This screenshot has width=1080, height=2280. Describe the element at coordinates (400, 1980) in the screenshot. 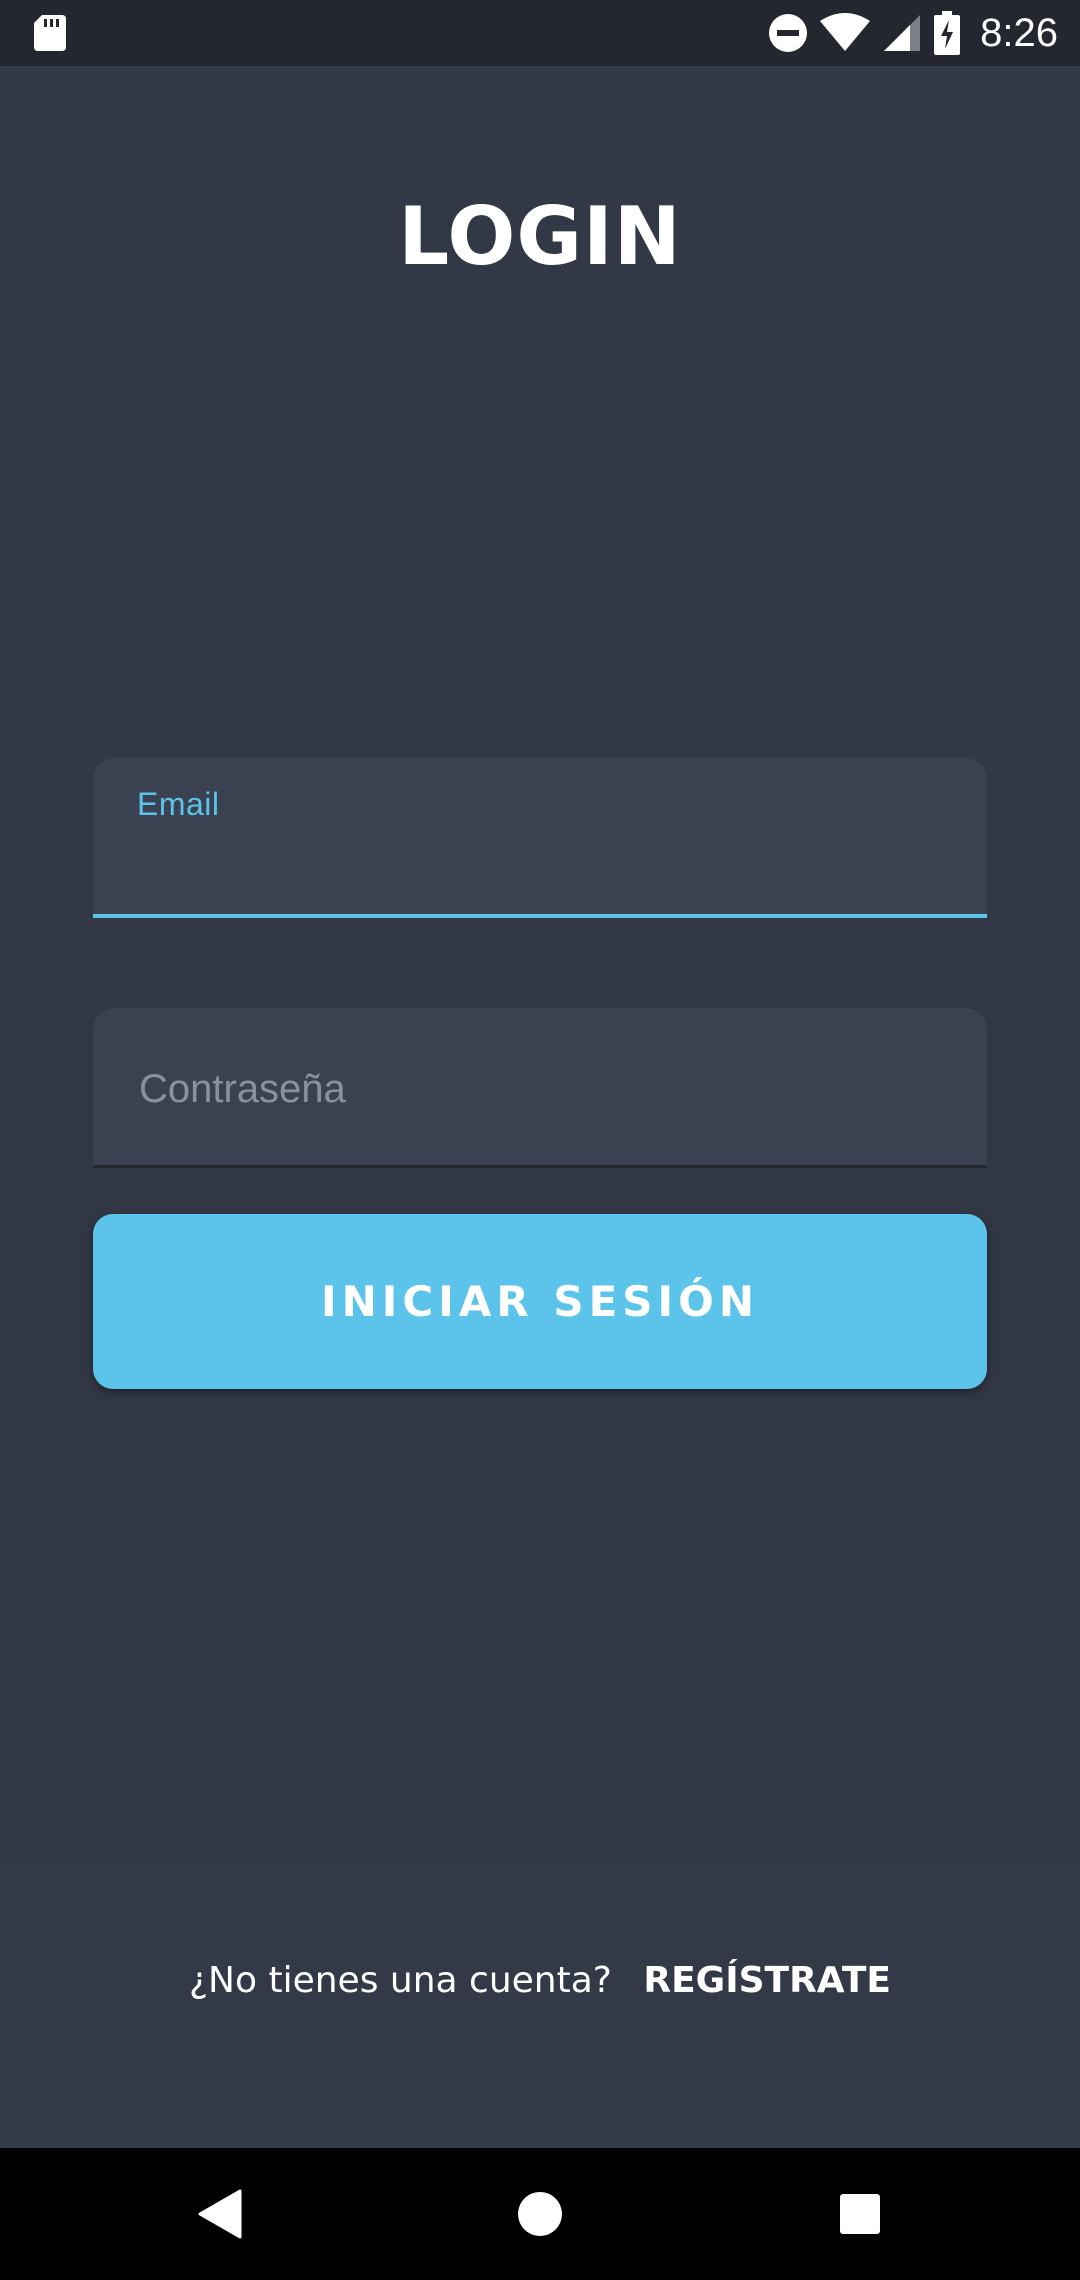

I see `register-question: ¿No tienes una cuenta?` at that location.